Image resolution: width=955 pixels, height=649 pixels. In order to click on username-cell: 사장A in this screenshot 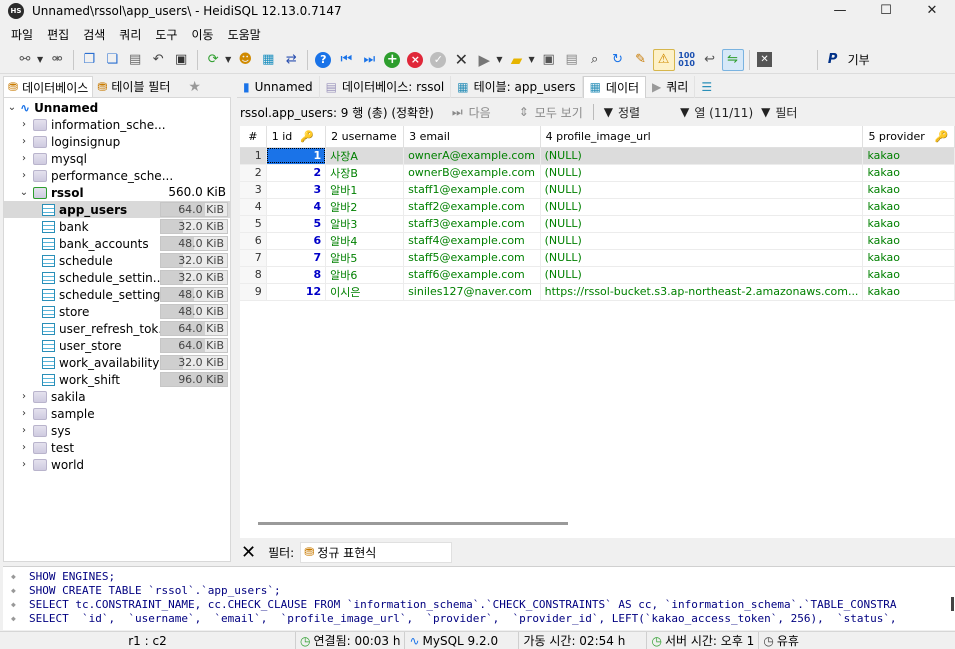, I will do `click(365, 156)`.